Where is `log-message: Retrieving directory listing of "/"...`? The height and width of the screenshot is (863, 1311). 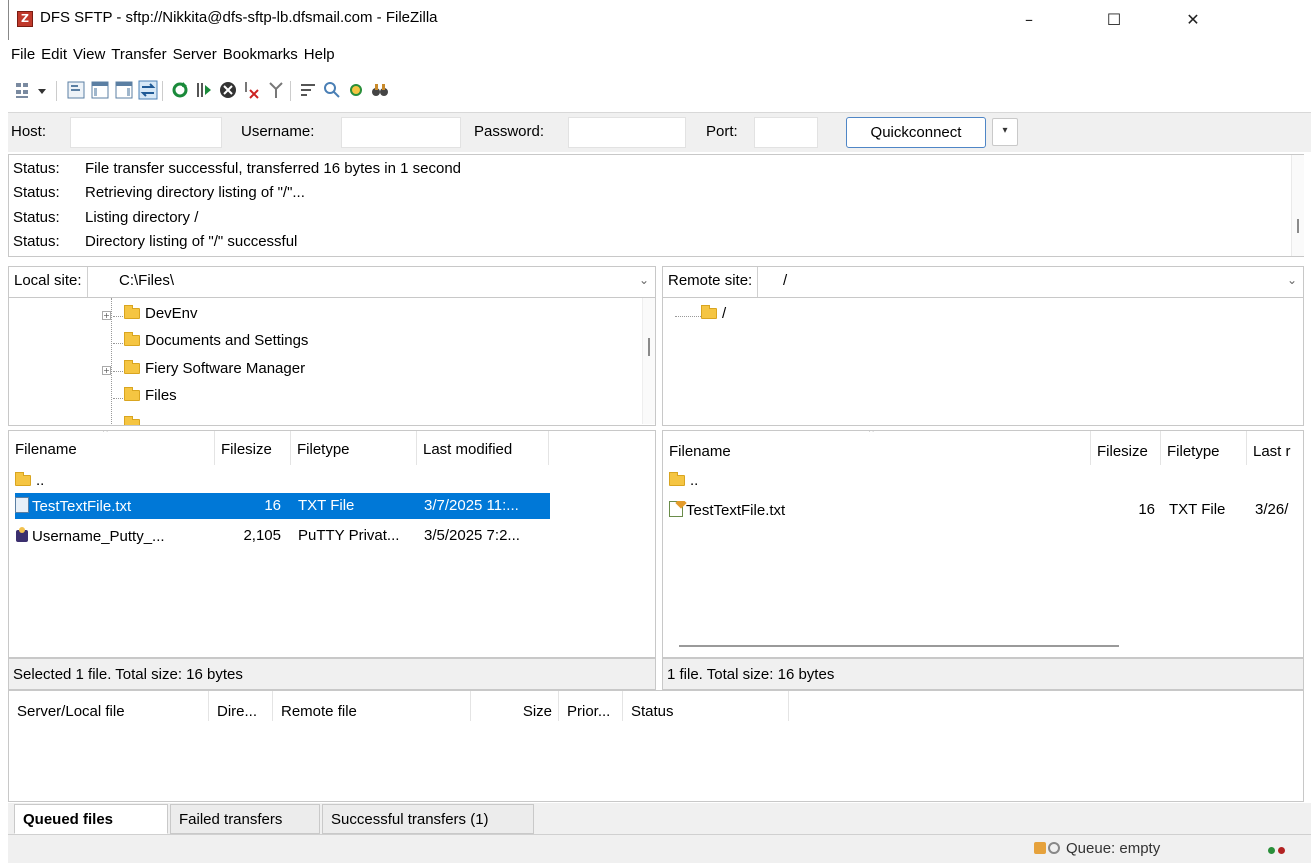 log-message: Retrieving directory listing of "/"... is located at coordinates (195, 192).